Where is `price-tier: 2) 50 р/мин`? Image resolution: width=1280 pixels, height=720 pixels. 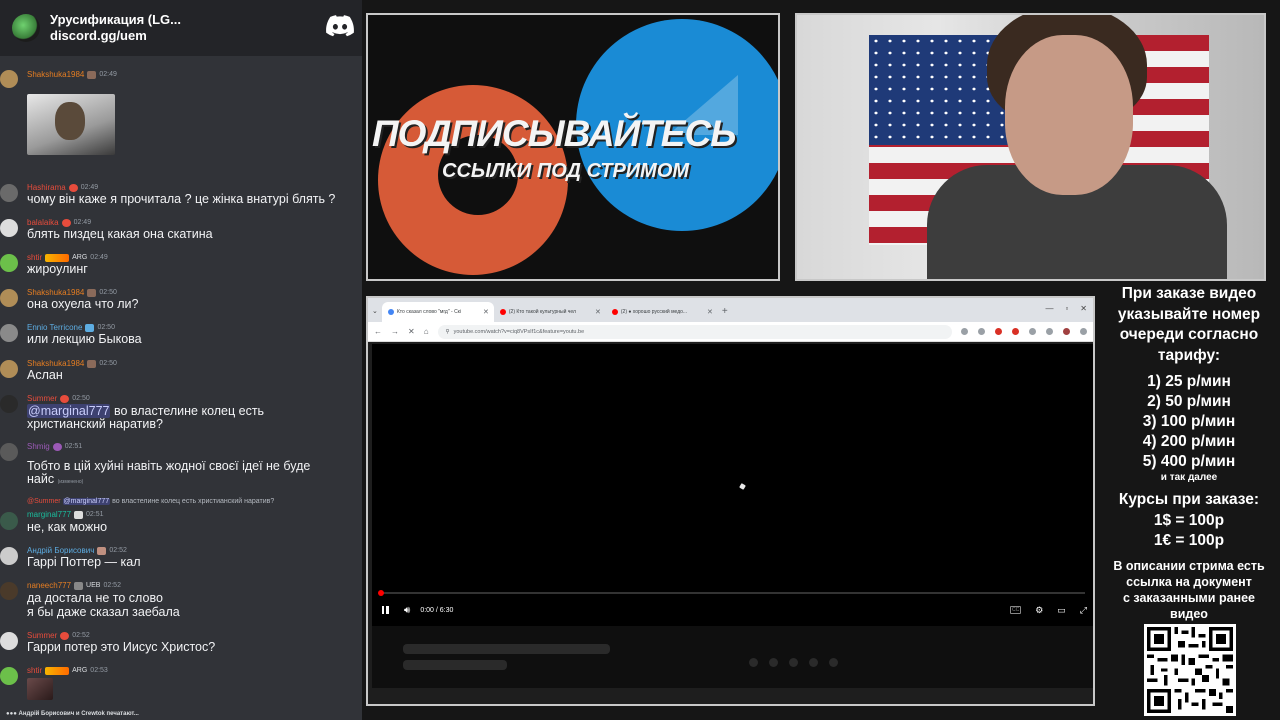
price-tier: 2) 50 р/мин is located at coordinates (1189, 401).